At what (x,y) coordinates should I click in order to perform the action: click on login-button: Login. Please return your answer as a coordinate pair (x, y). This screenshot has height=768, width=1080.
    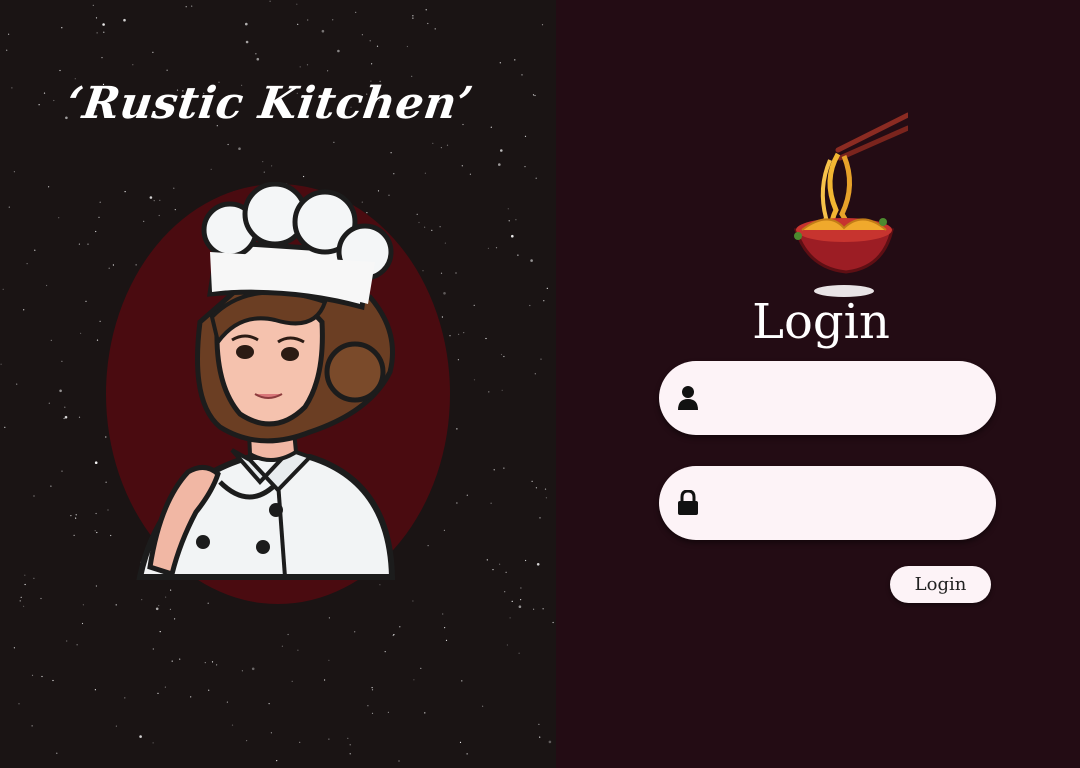
    Looking at the image, I should click on (940, 584).